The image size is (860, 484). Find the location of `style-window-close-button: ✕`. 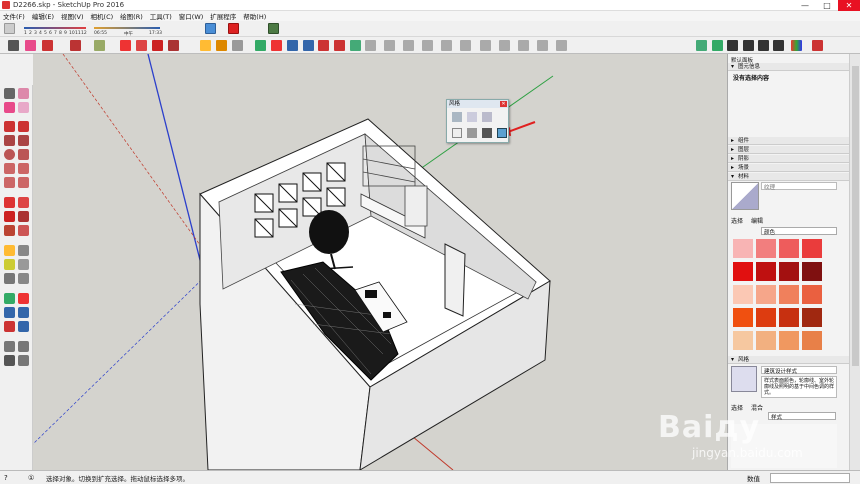

style-window-close-button: ✕ is located at coordinates (503, 104).